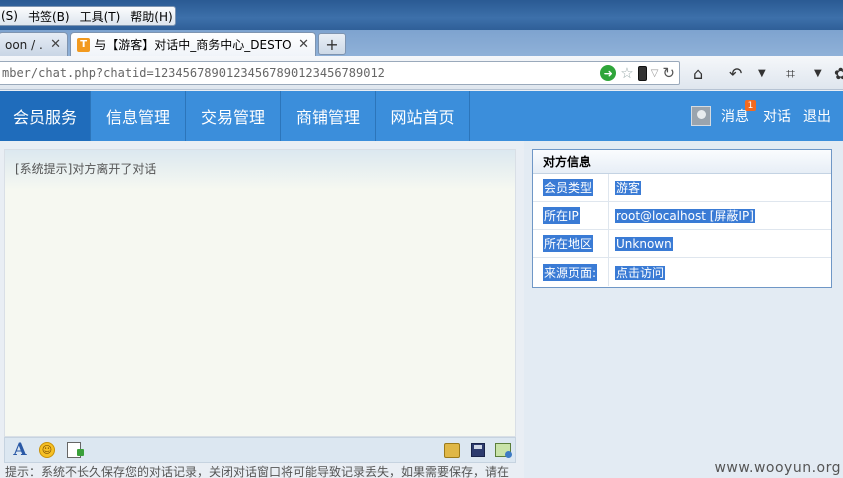 The width and height of the screenshot is (843, 478). What do you see at coordinates (138, 116) in the screenshot?
I see `nav-info-management: 信息管理` at bounding box center [138, 116].